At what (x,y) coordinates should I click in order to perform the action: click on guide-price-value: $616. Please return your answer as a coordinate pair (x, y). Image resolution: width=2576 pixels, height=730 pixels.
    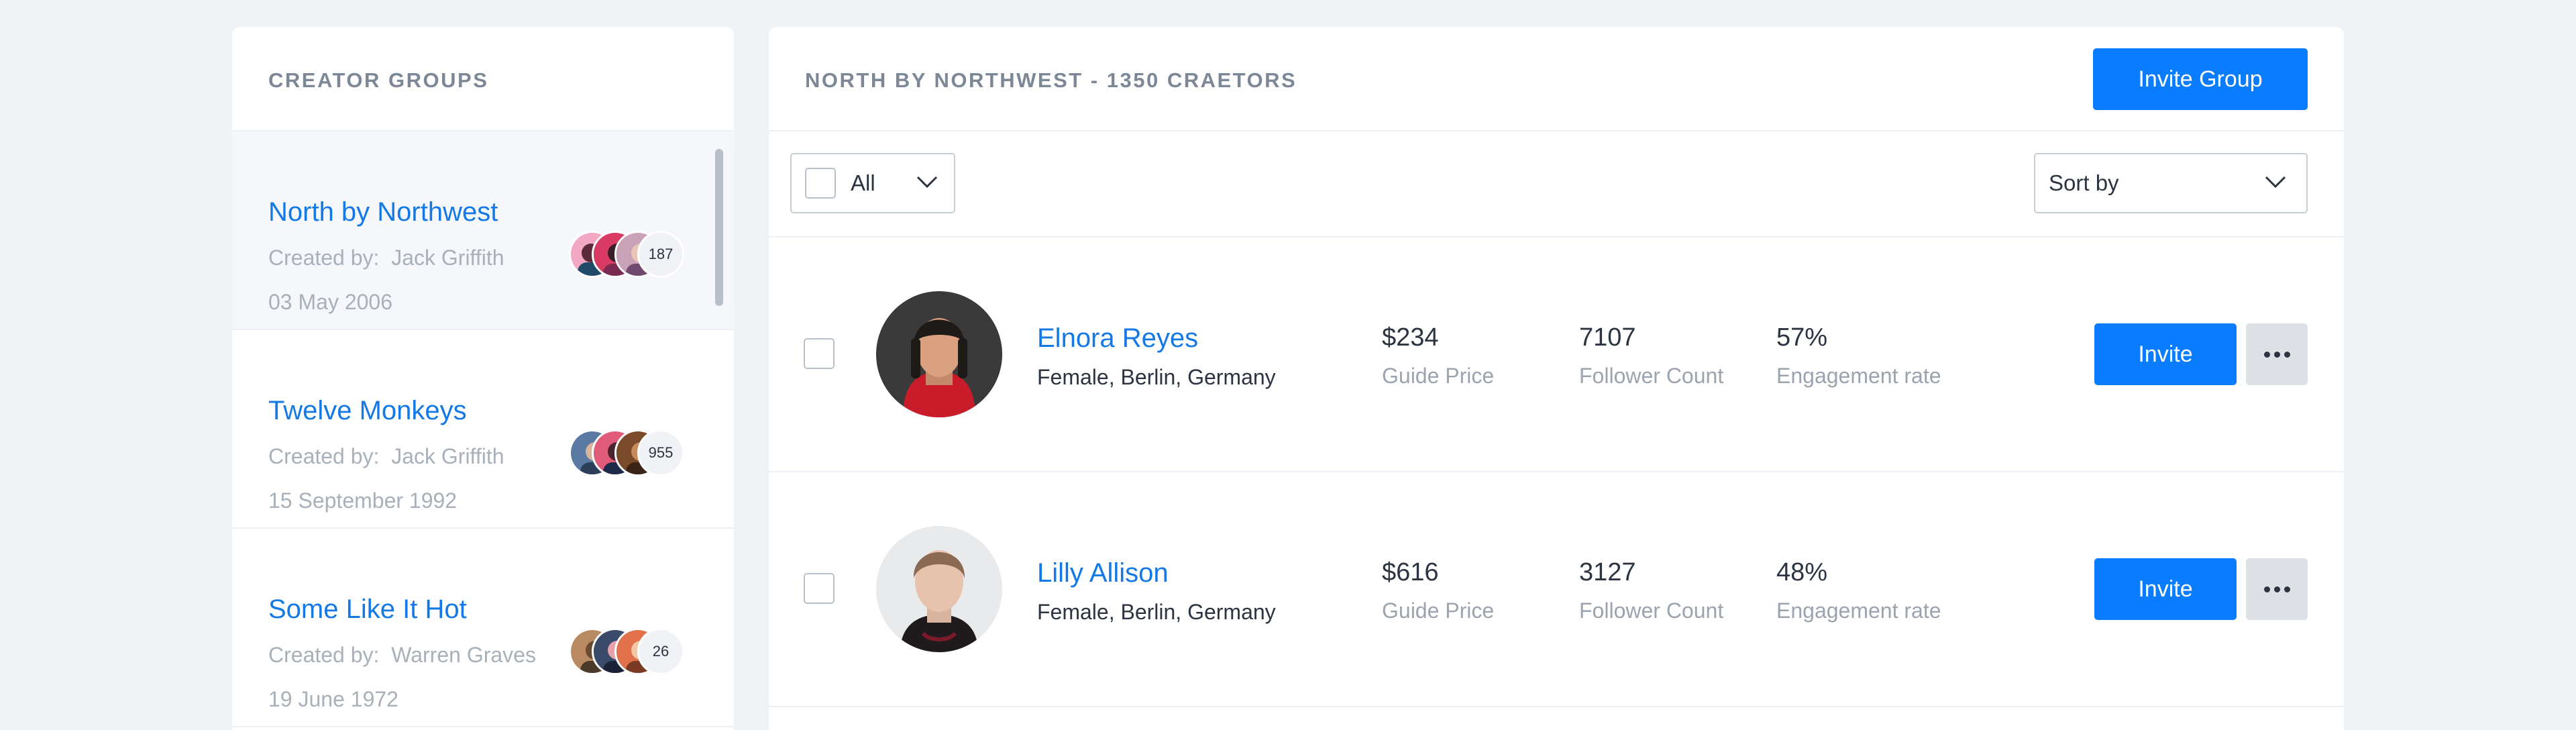
    Looking at the image, I should click on (1410, 572).